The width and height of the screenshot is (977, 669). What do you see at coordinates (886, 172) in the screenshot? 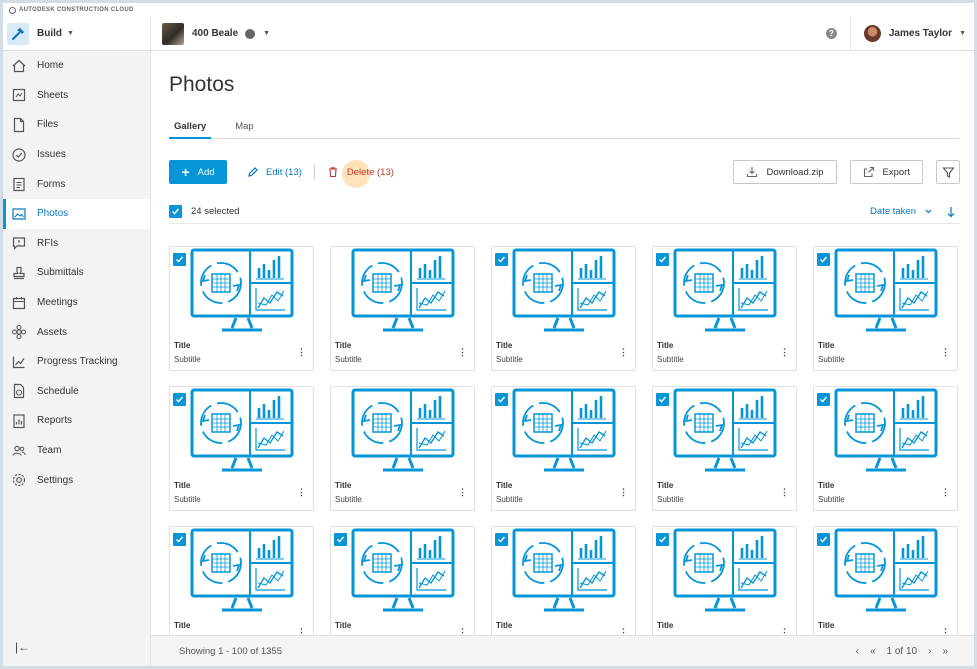
I see `export-button: Export` at bounding box center [886, 172].